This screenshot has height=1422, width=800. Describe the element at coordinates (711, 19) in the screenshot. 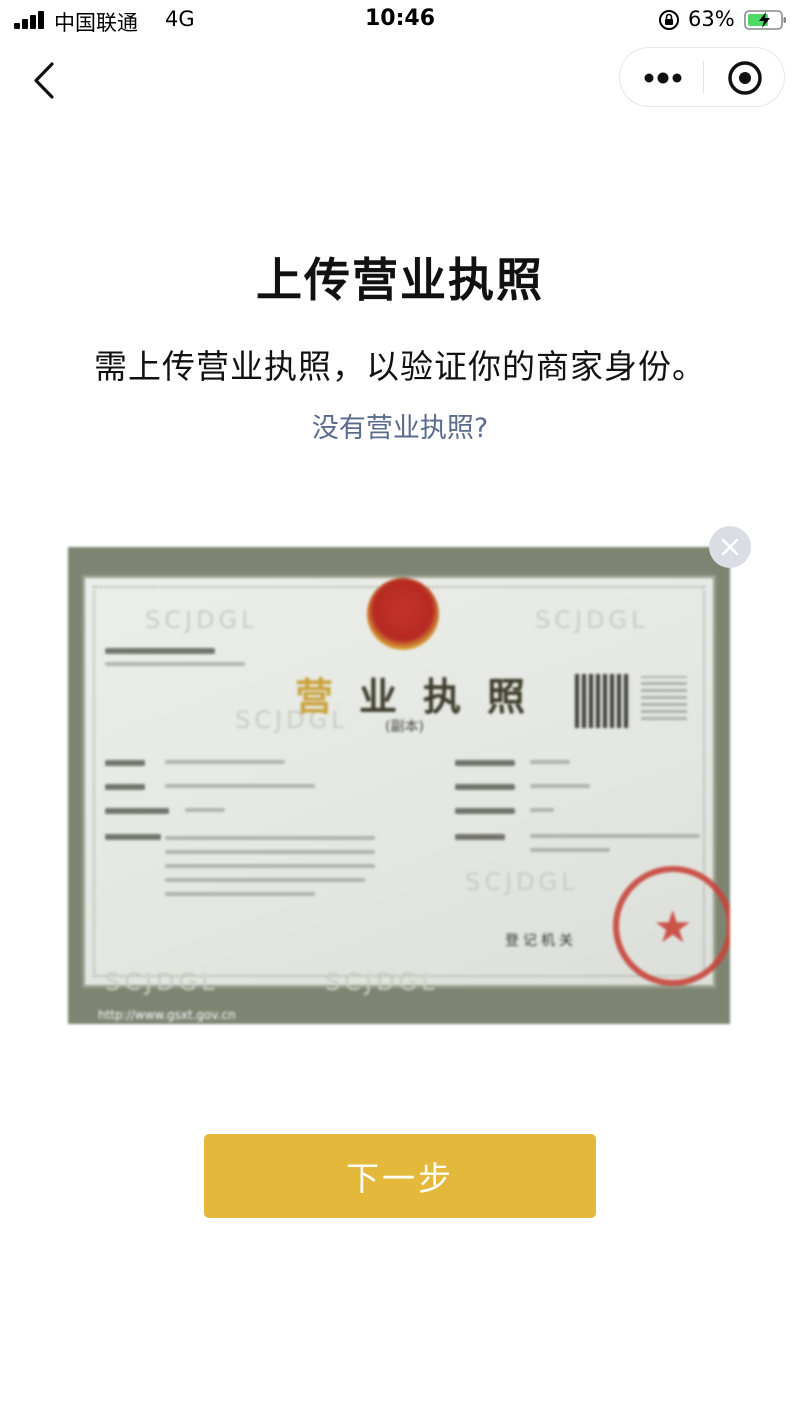

I see `battery-percentage: 63%` at that location.